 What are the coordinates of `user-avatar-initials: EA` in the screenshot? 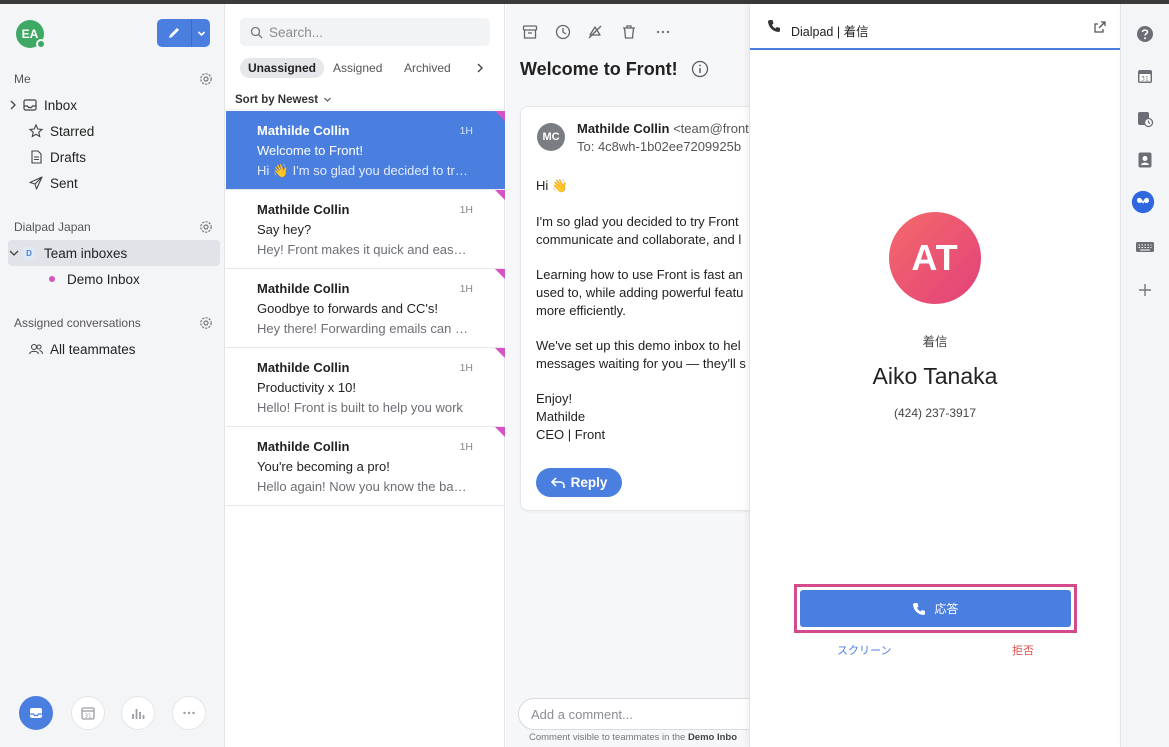 It's located at (30, 34).